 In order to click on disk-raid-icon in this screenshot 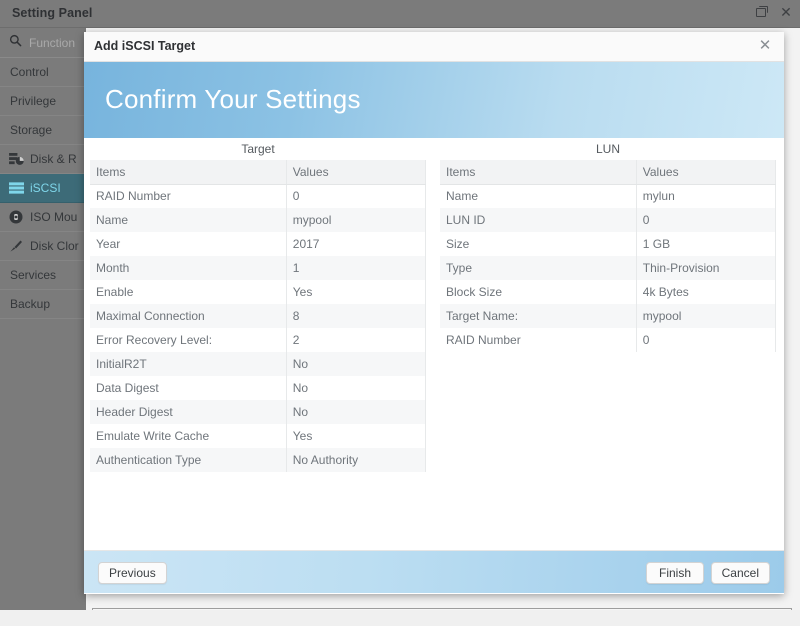, I will do `click(16, 159)`.